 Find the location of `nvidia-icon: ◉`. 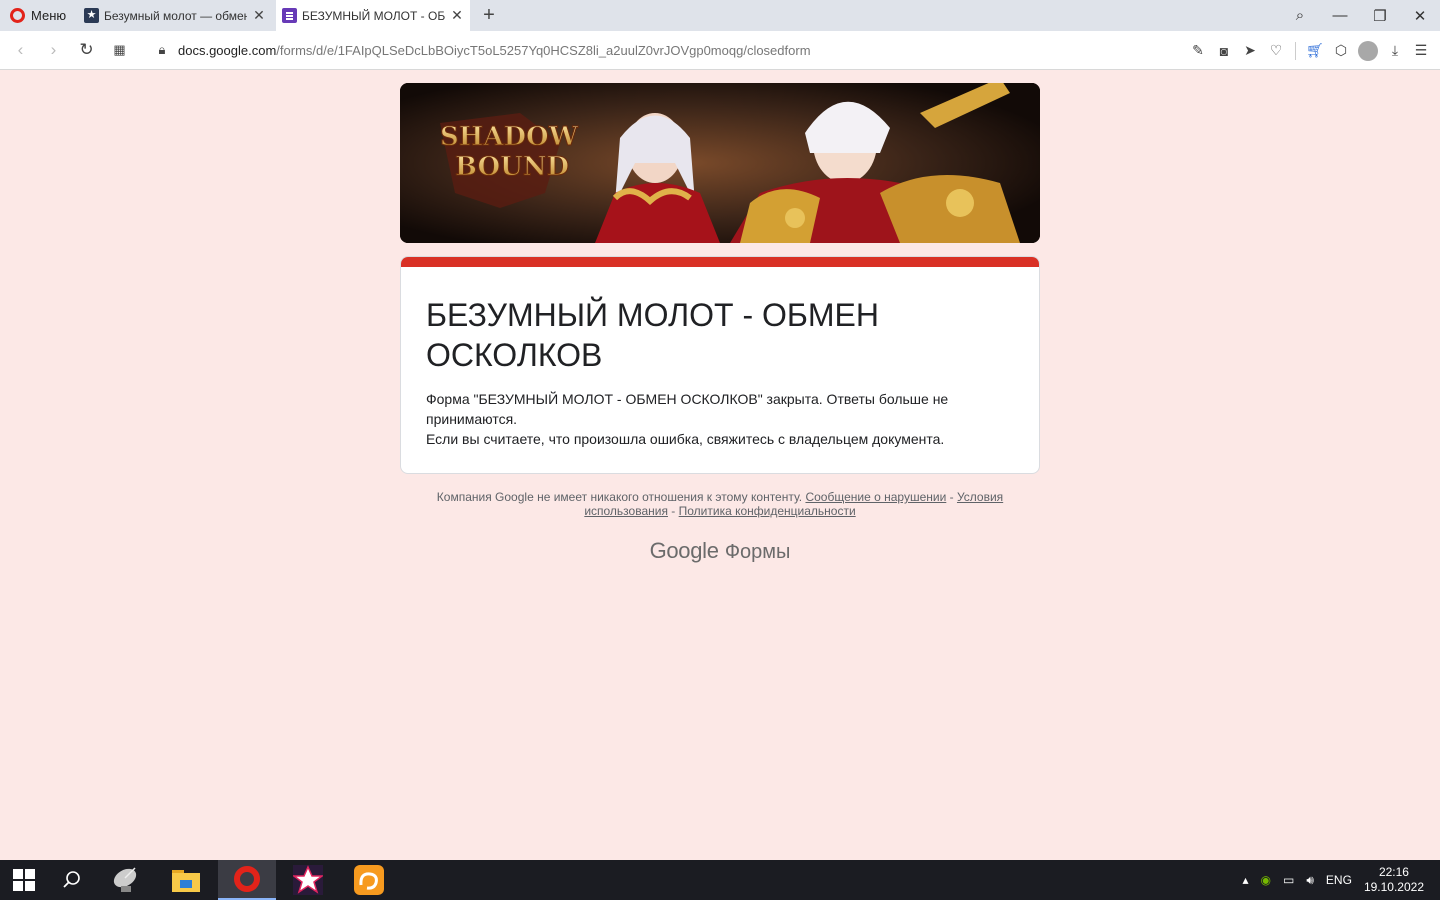

nvidia-icon: ◉ is located at coordinates (1266, 880).